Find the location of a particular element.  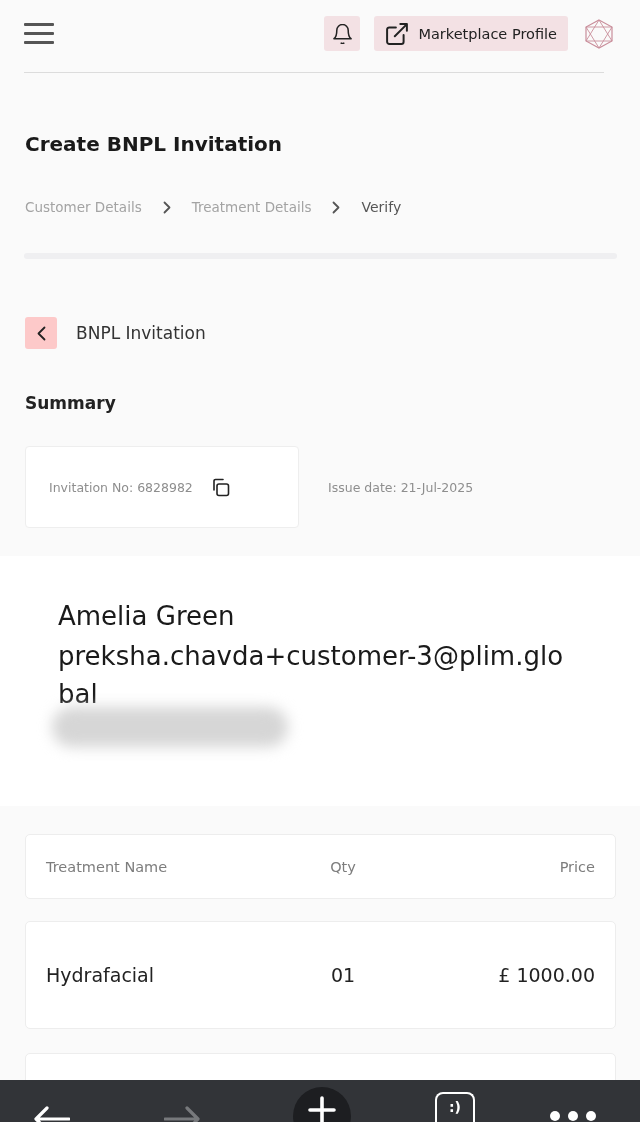

external-link-icon is located at coordinates (397, 33).